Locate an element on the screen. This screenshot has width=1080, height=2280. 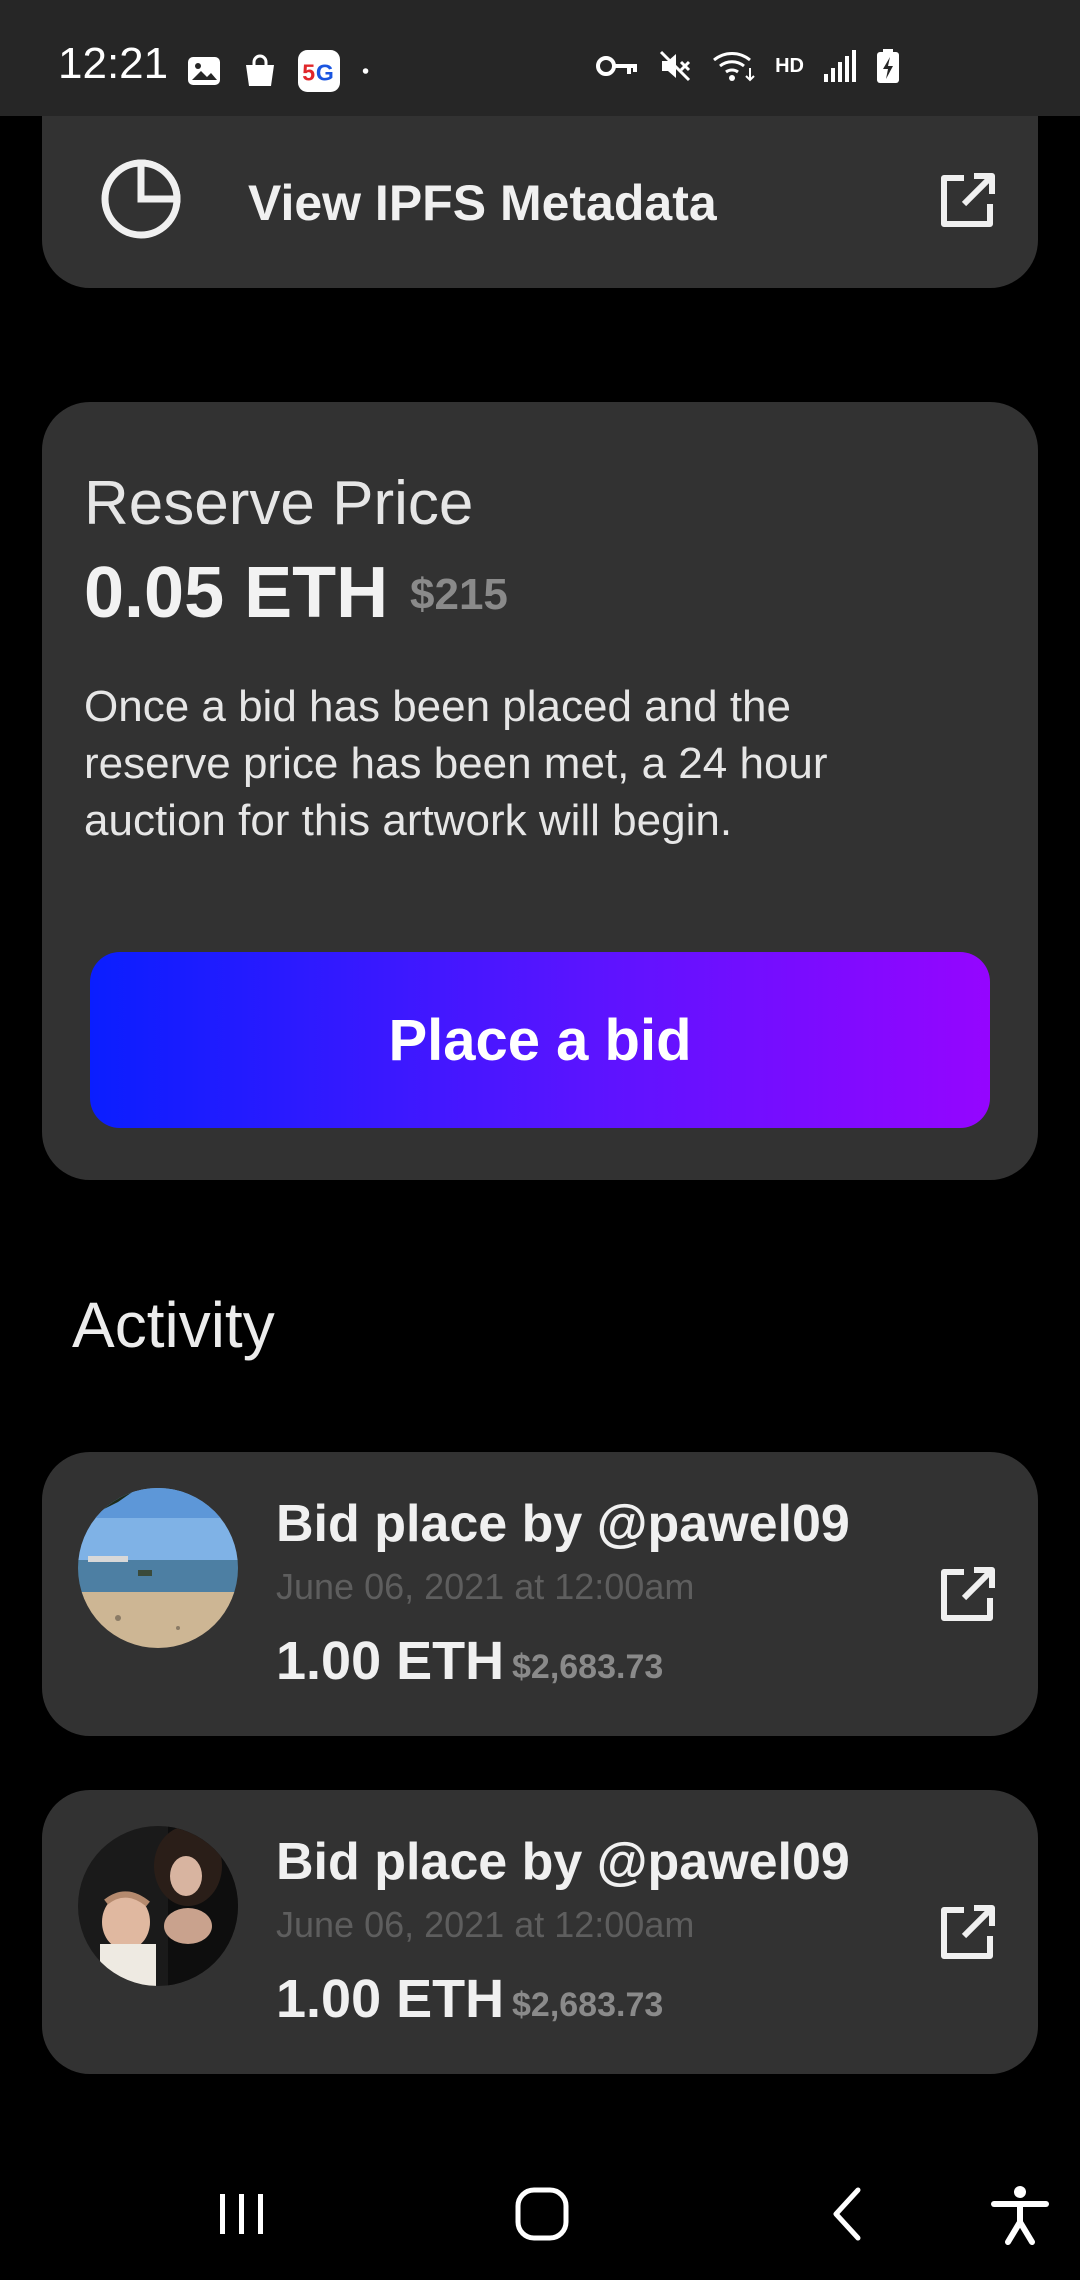
home-icon is located at coordinates (542, 2214).